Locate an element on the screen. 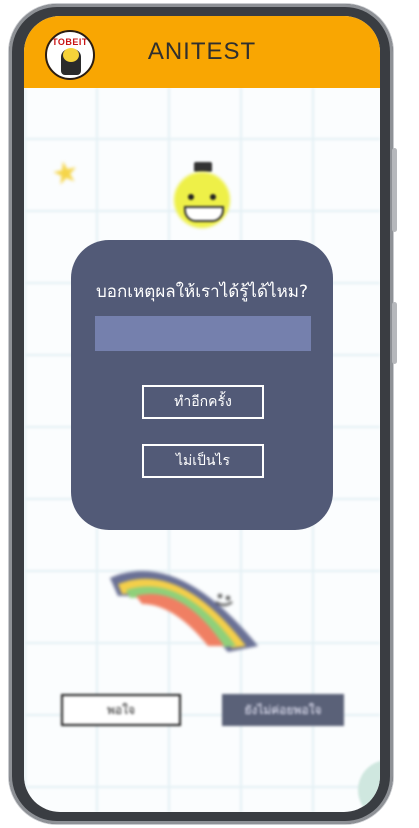 The image size is (419, 828). not-satisfied-button: ยังไม่ค่อยพอใจ is located at coordinates (283, 710).